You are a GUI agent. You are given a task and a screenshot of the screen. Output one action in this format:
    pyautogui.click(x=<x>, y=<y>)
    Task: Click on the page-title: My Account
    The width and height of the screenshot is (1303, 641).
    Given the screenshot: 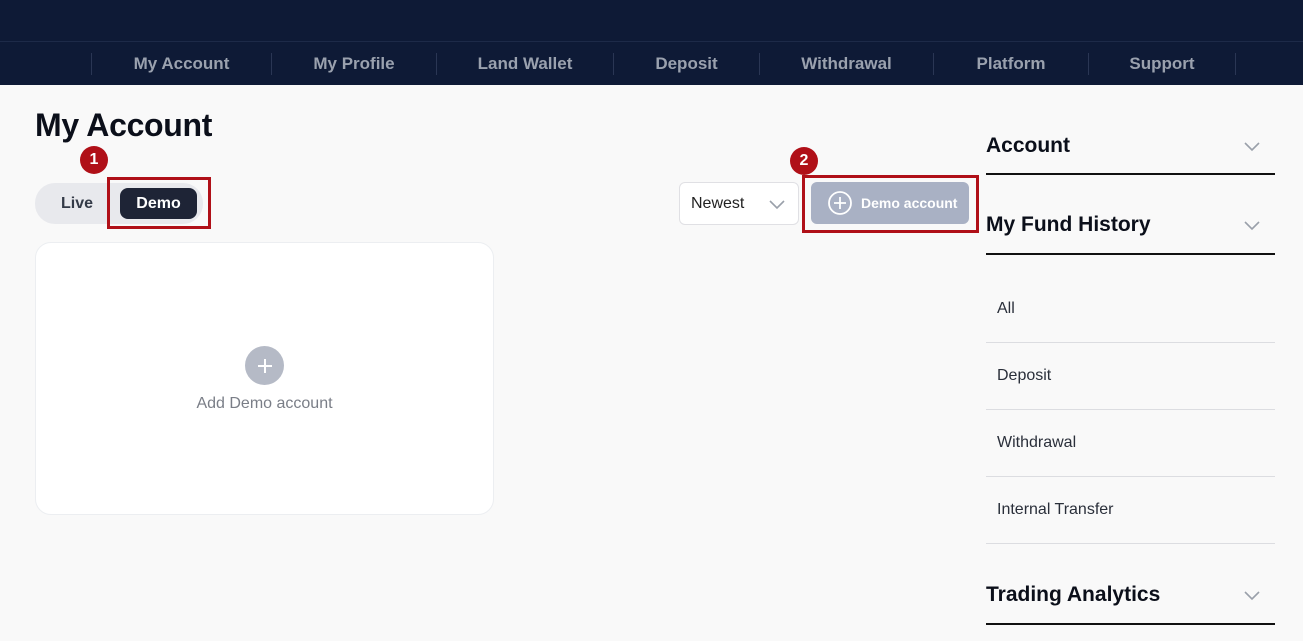 What is the action you would take?
    pyautogui.click(x=124, y=125)
    